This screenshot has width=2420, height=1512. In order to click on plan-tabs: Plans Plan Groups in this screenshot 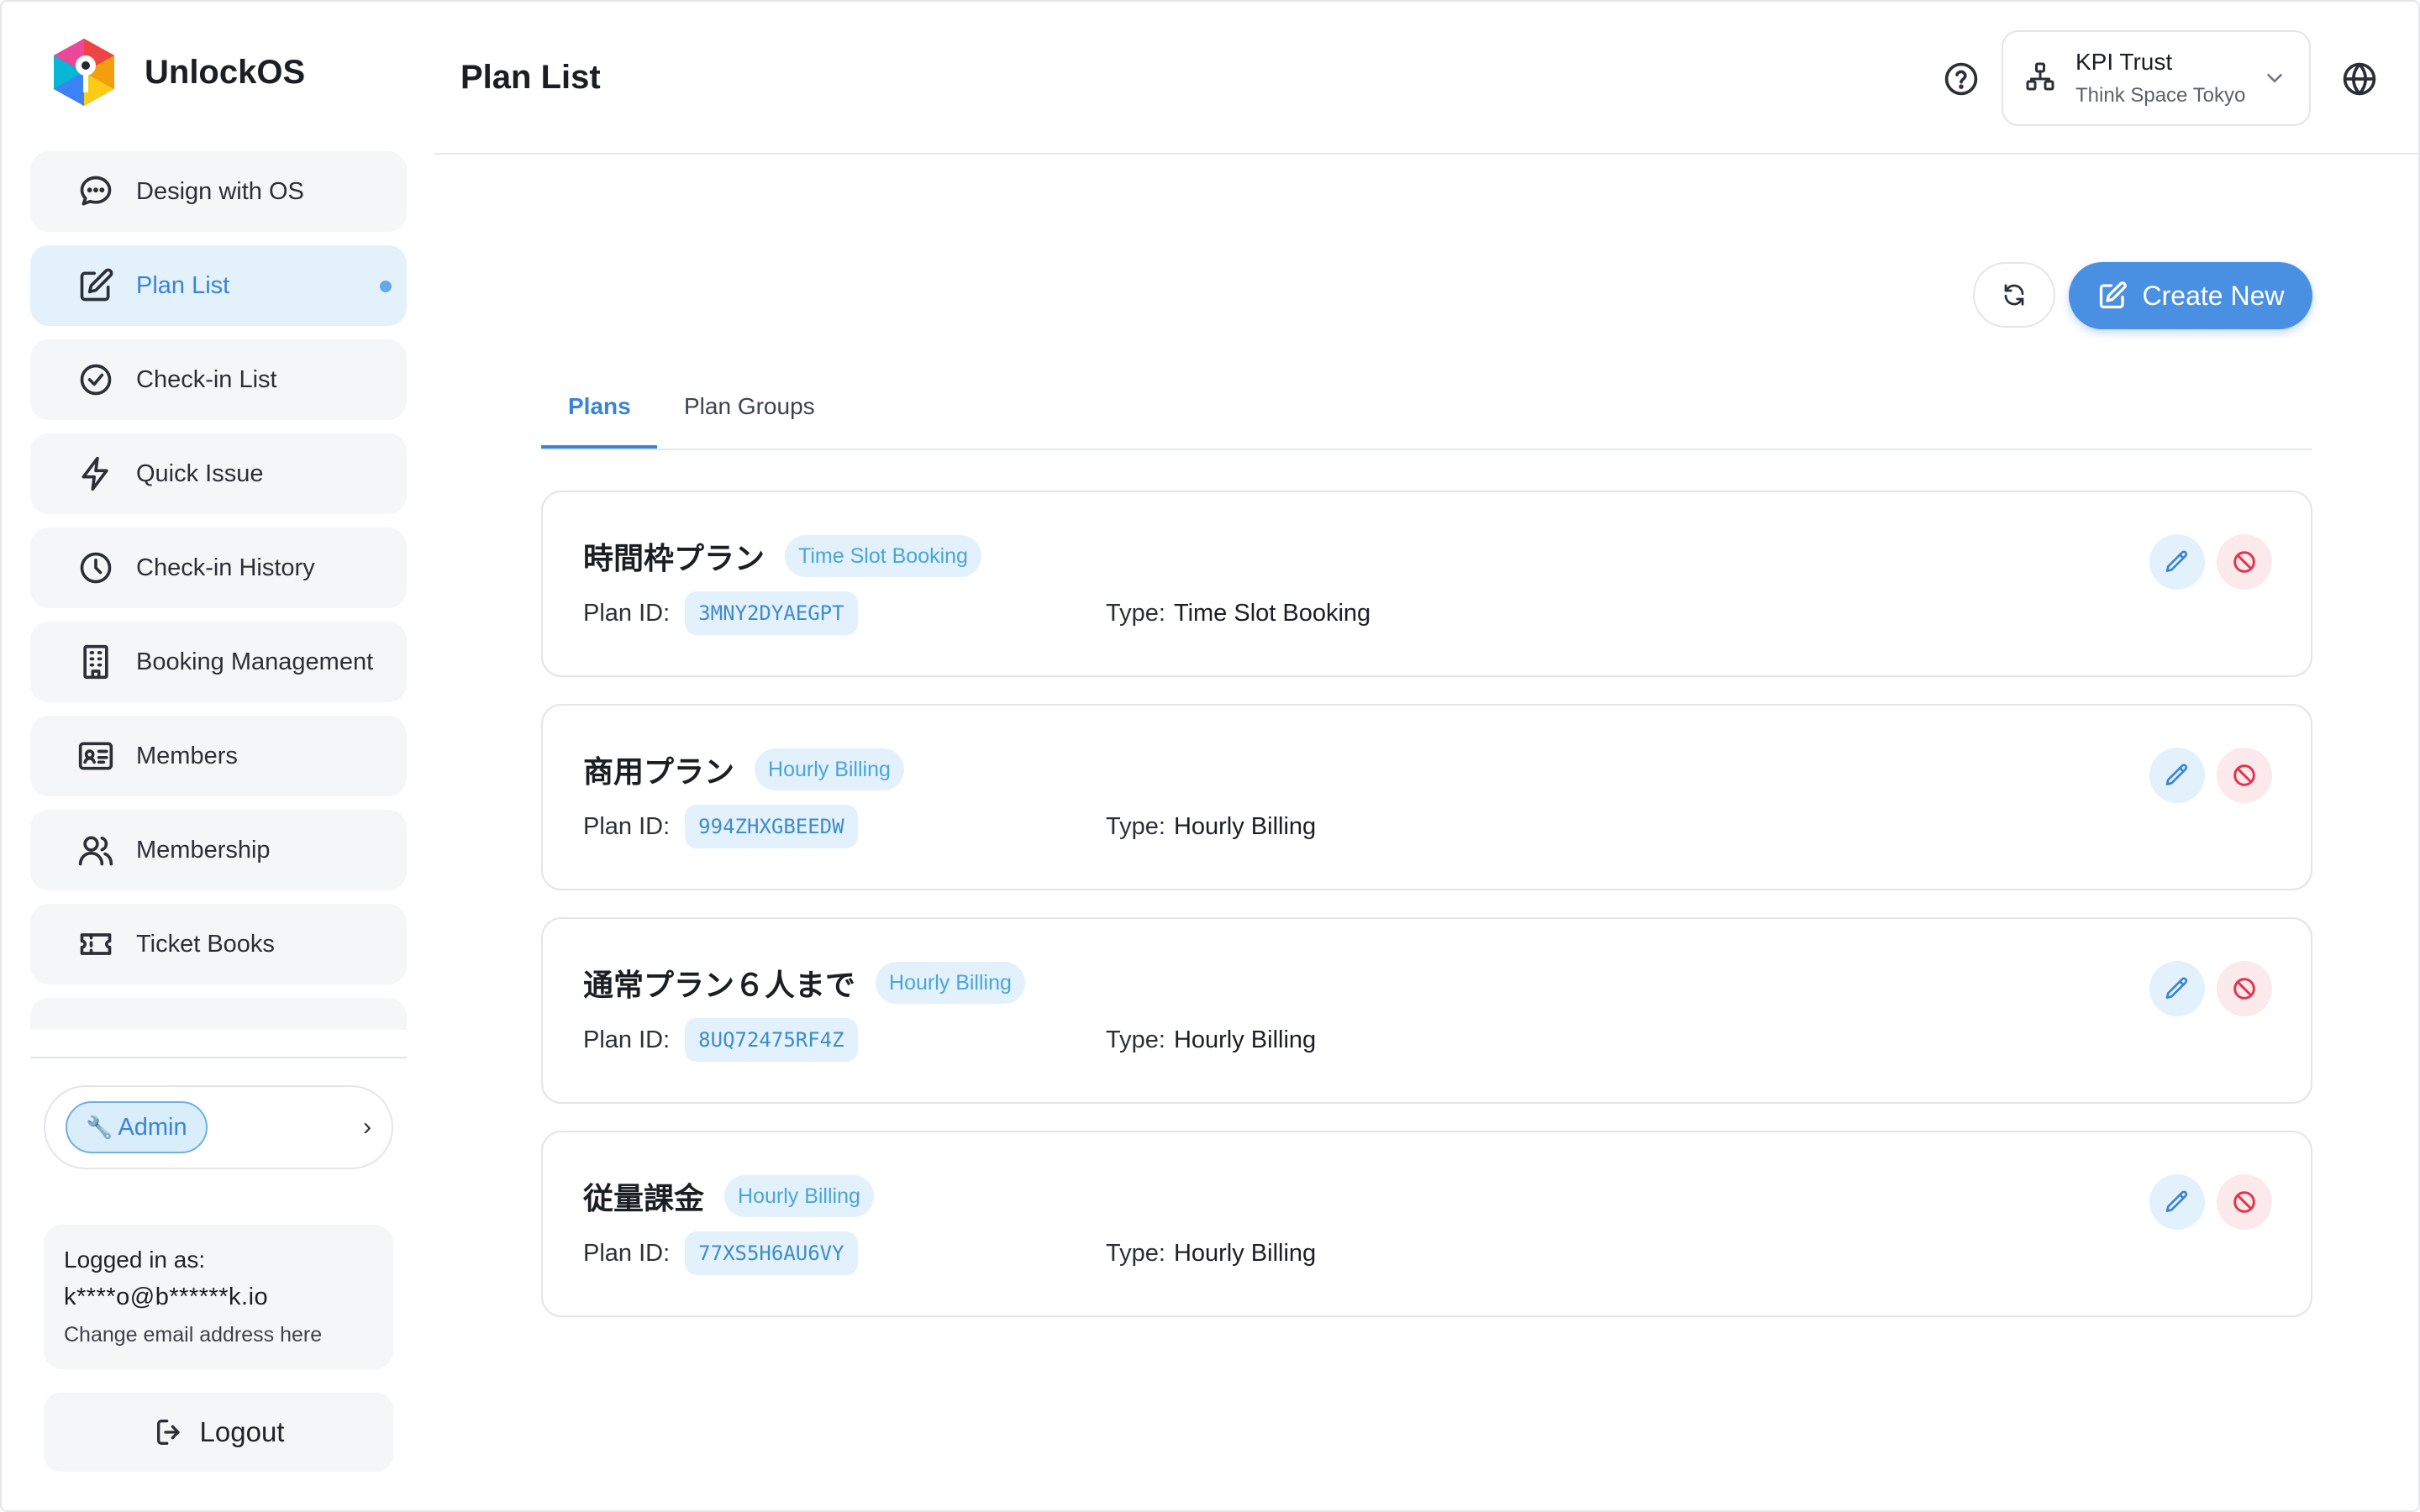, I will do `click(1426, 410)`.